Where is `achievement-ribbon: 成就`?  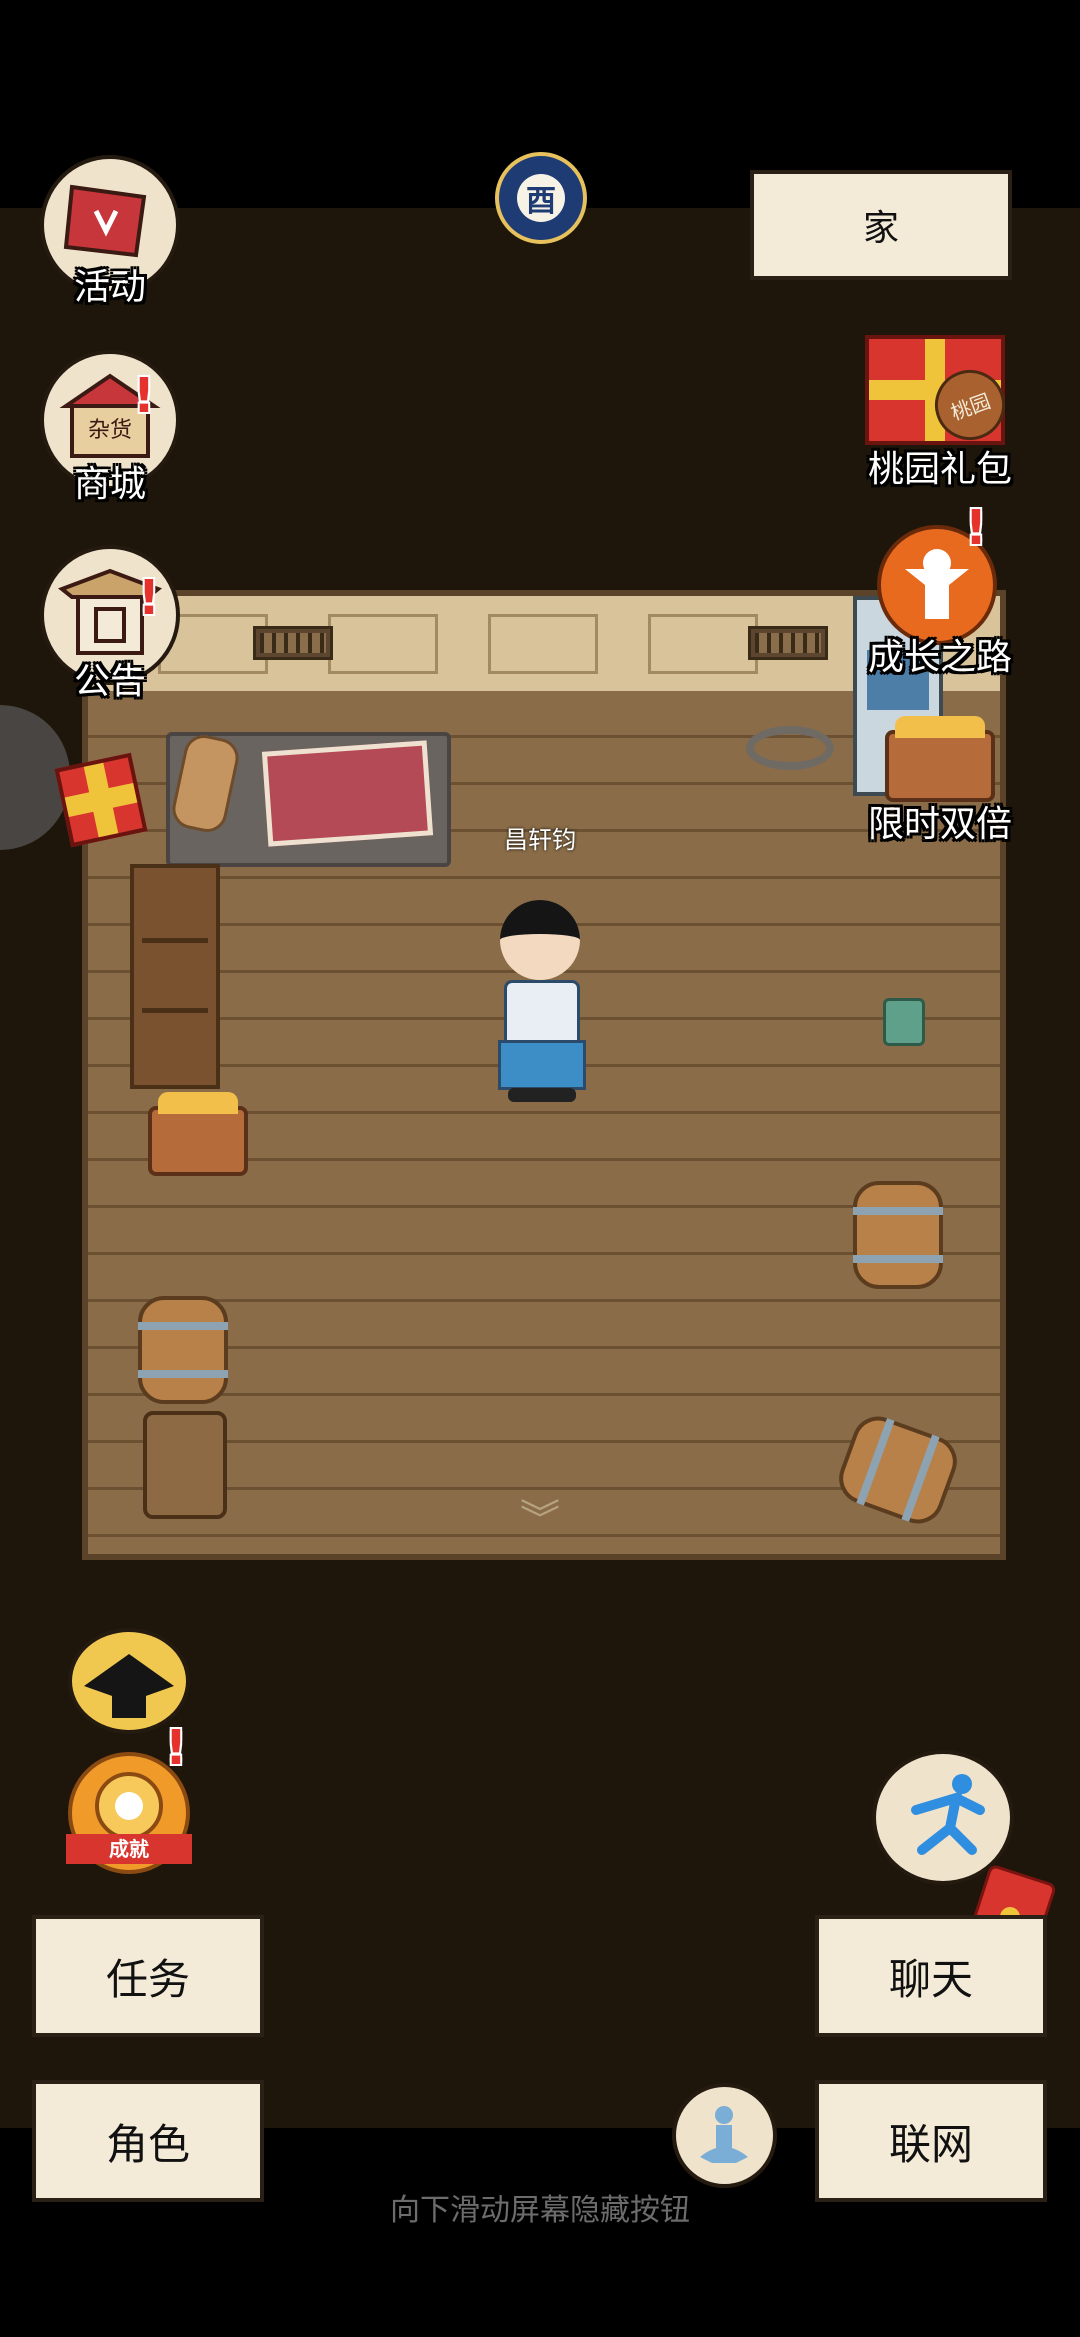
achievement-ribbon: 成就 is located at coordinates (129, 1849).